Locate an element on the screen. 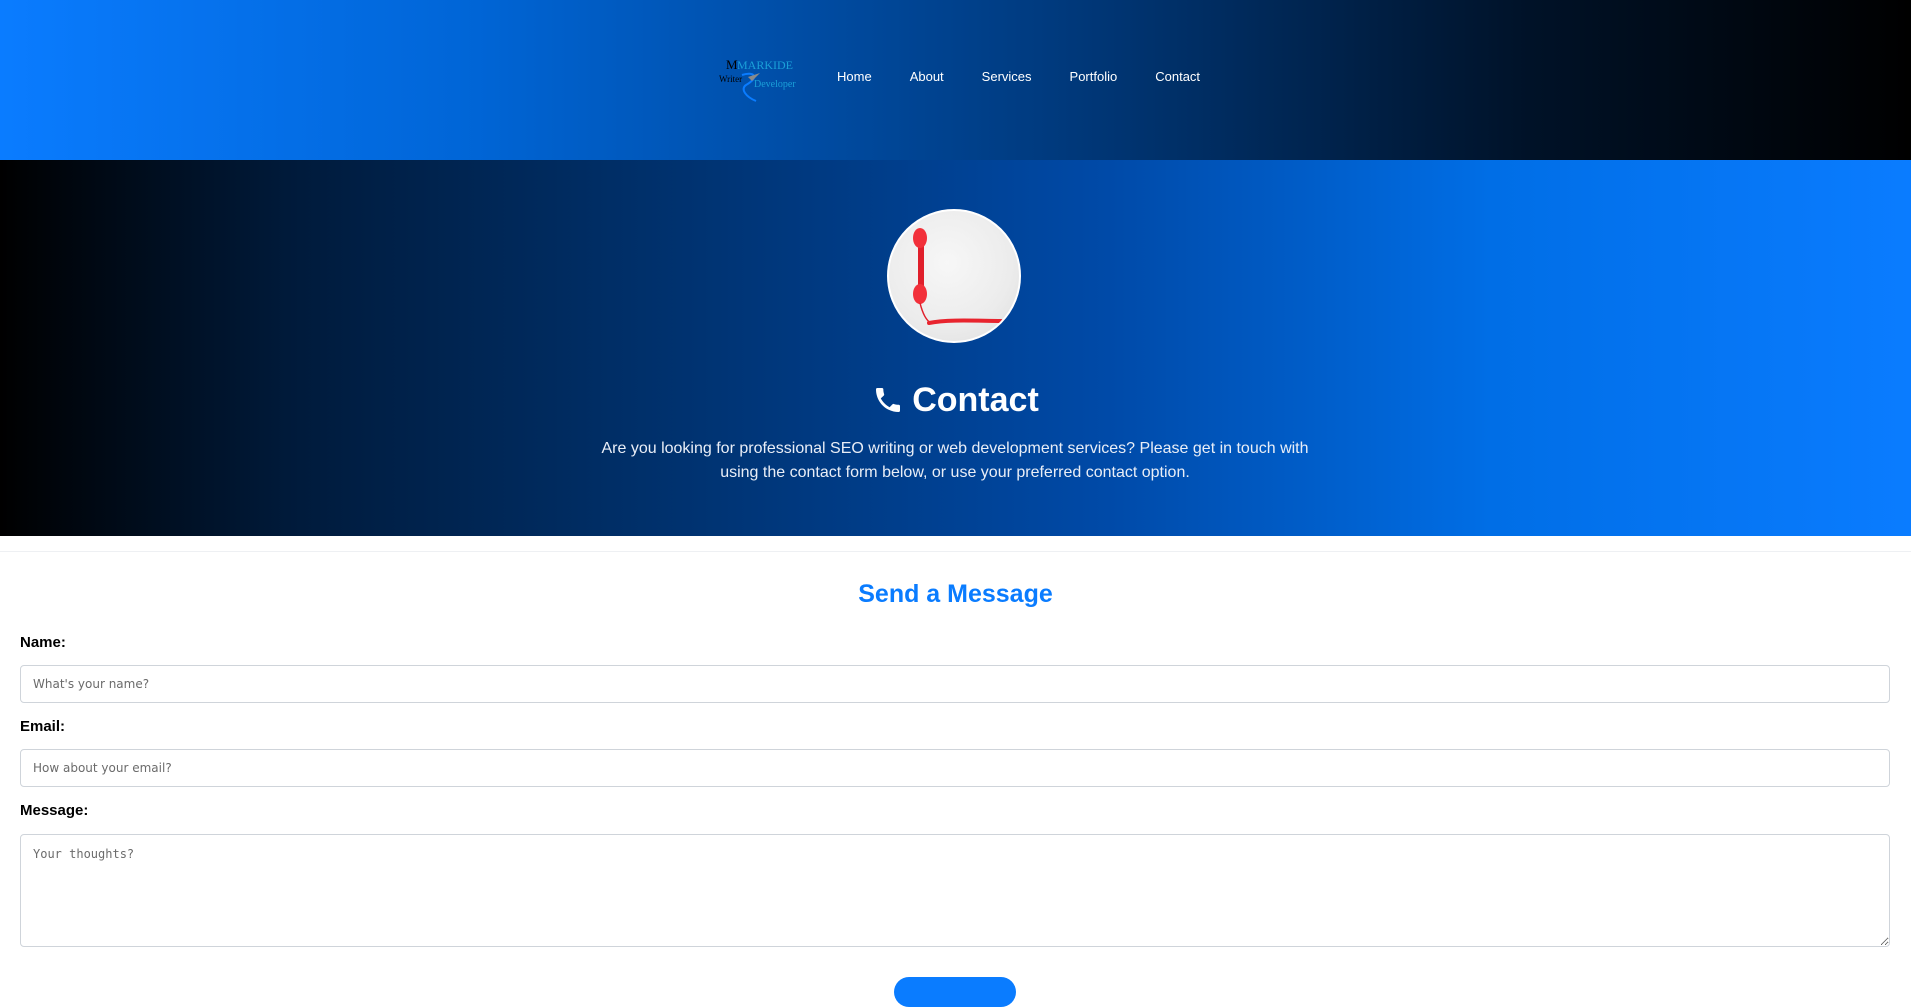  nav-about: About is located at coordinates (927, 77).